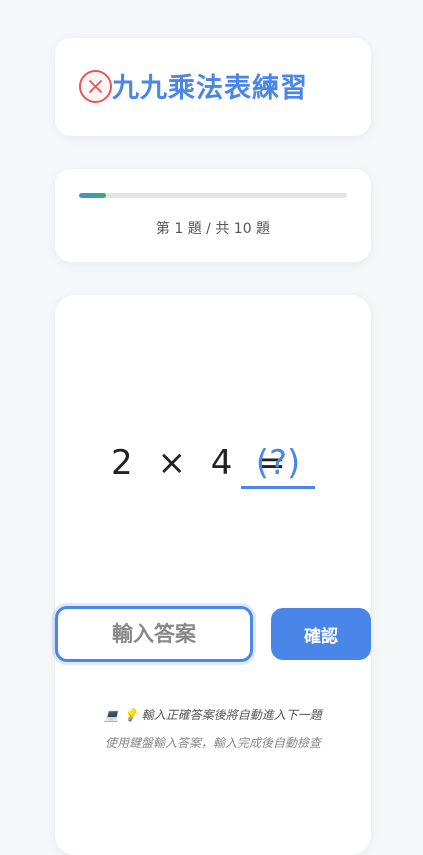 This screenshot has height=855, width=423. I want to click on progress-bar, so click(213, 195).